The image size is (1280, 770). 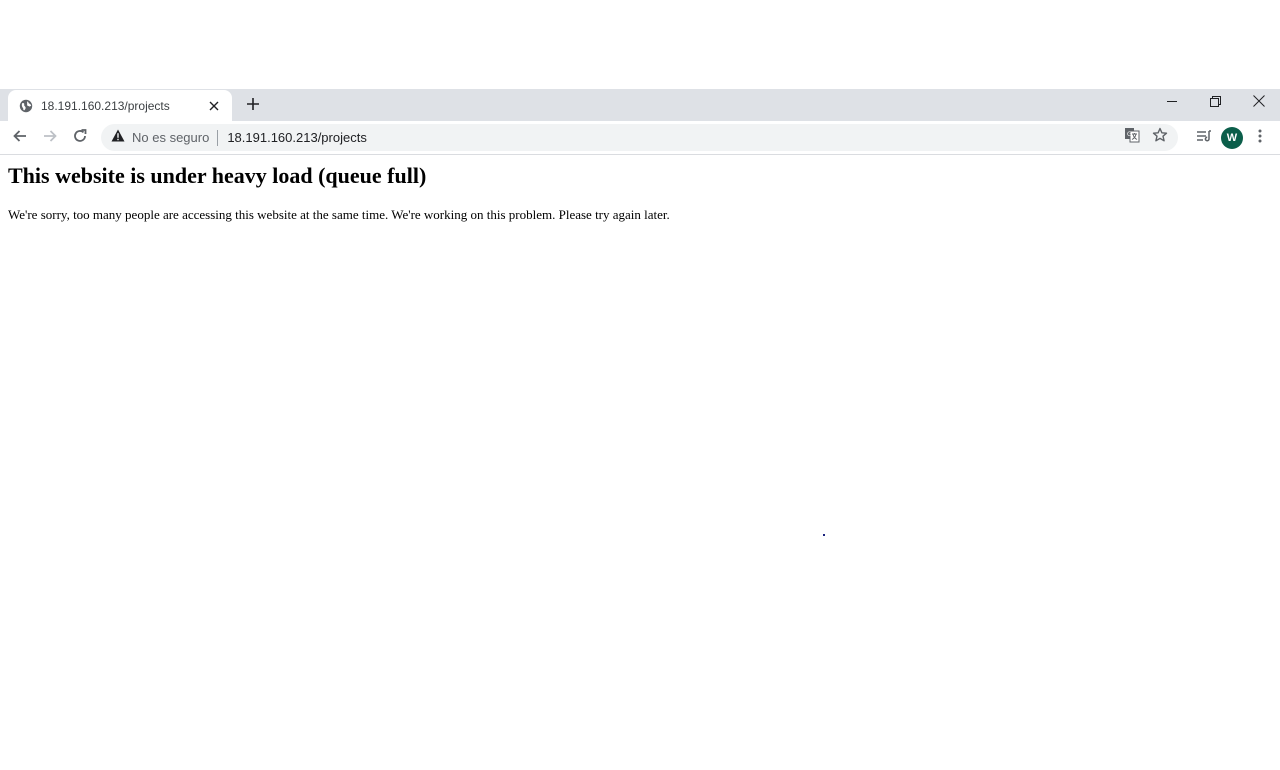 I want to click on back-button, so click(x=20, y=138).